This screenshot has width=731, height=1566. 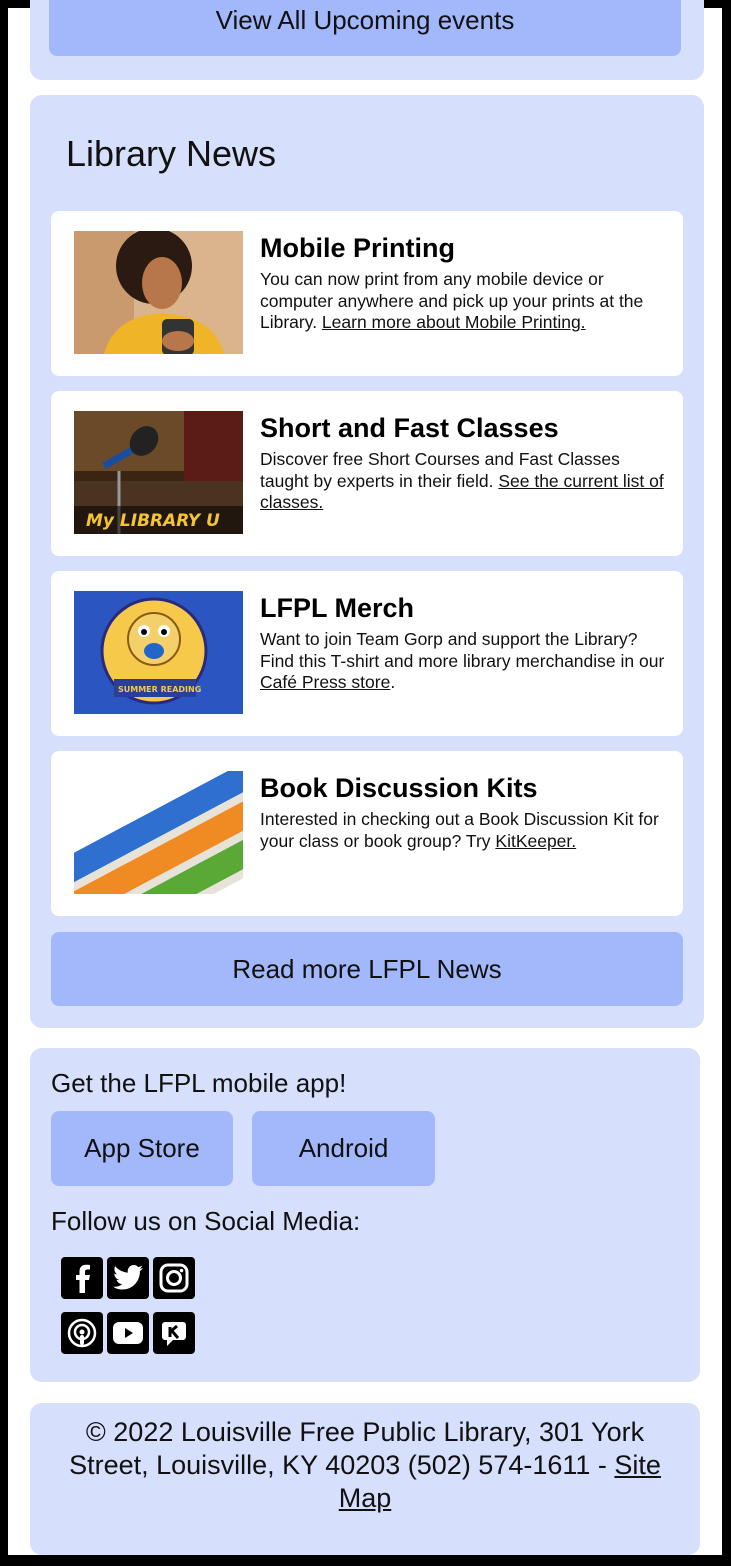 What do you see at coordinates (365, 28) in the screenshot?
I see `view-all-events-button: View All Upcoming events` at bounding box center [365, 28].